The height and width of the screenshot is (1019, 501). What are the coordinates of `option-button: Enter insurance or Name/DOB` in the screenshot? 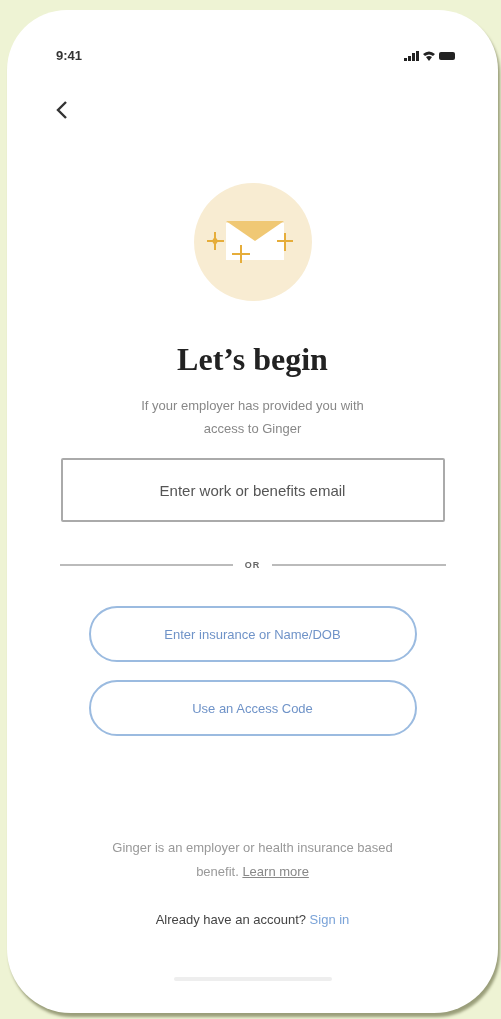 It's located at (252, 634).